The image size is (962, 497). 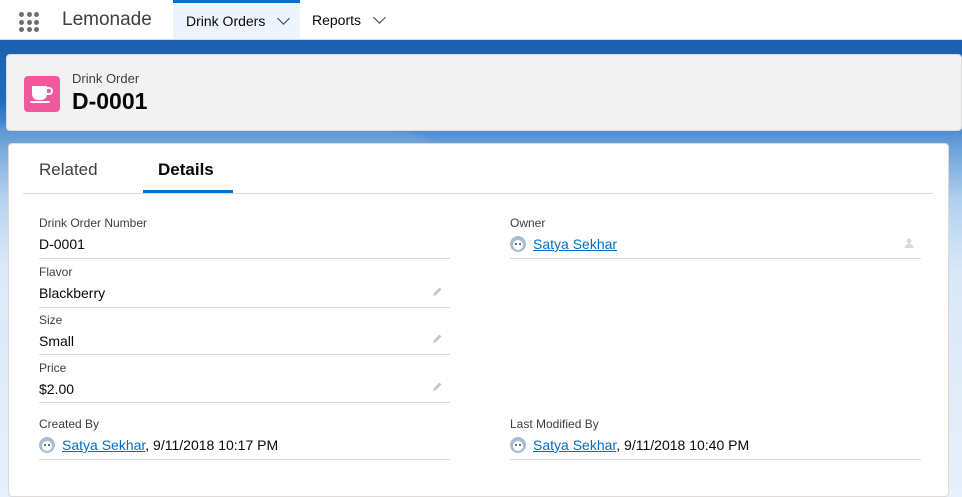 I want to click on tab-details: Details, so click(x=186, y=170).